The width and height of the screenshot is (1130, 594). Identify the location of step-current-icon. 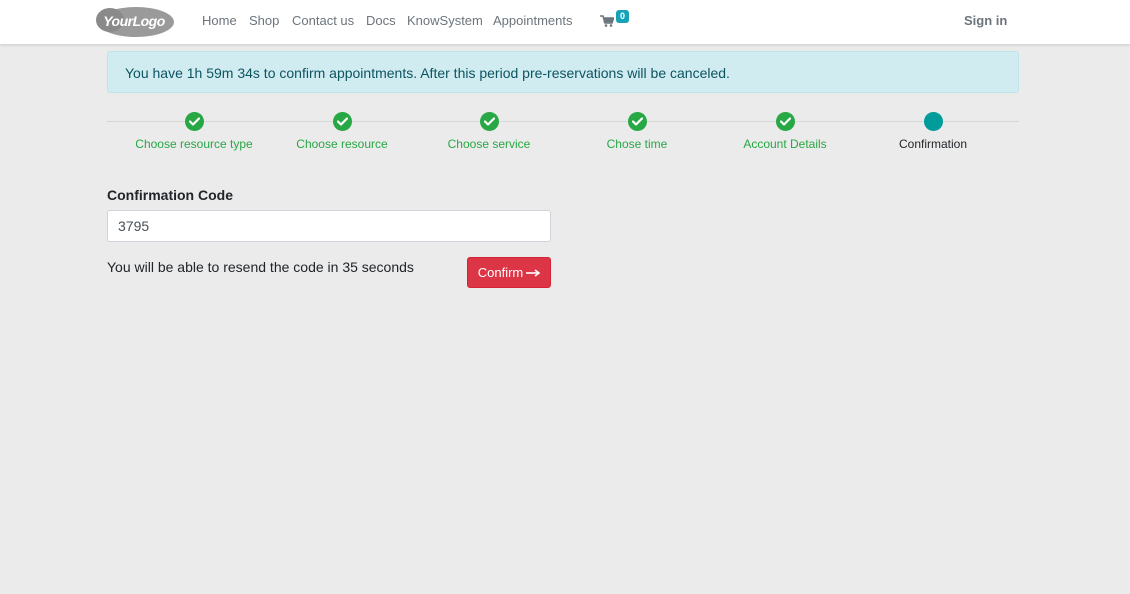
(933, 121).